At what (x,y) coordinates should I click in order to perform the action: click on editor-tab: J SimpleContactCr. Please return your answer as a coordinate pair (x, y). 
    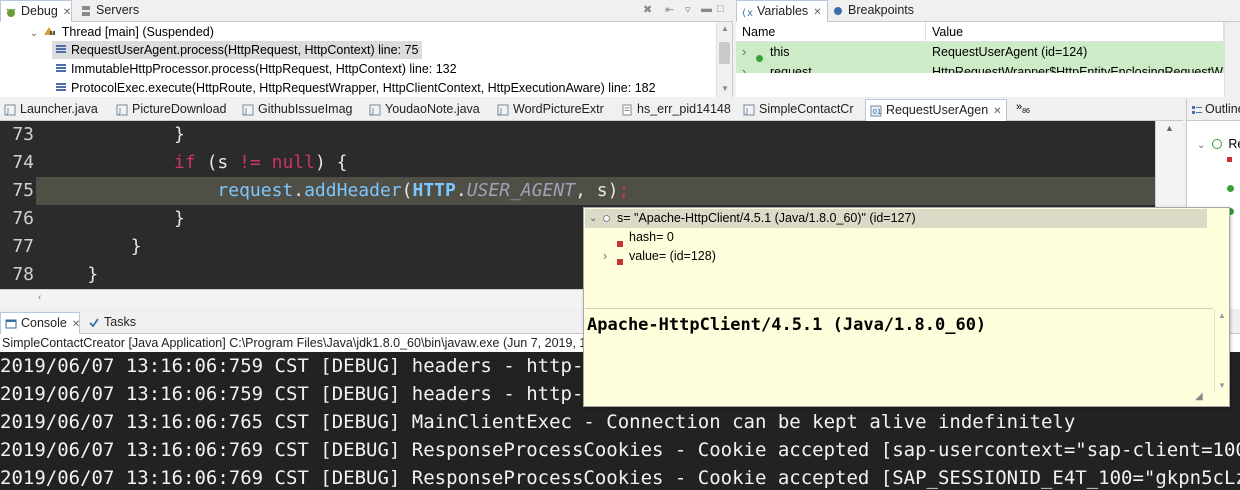
    Looking at the image, I should click on (802, 110).